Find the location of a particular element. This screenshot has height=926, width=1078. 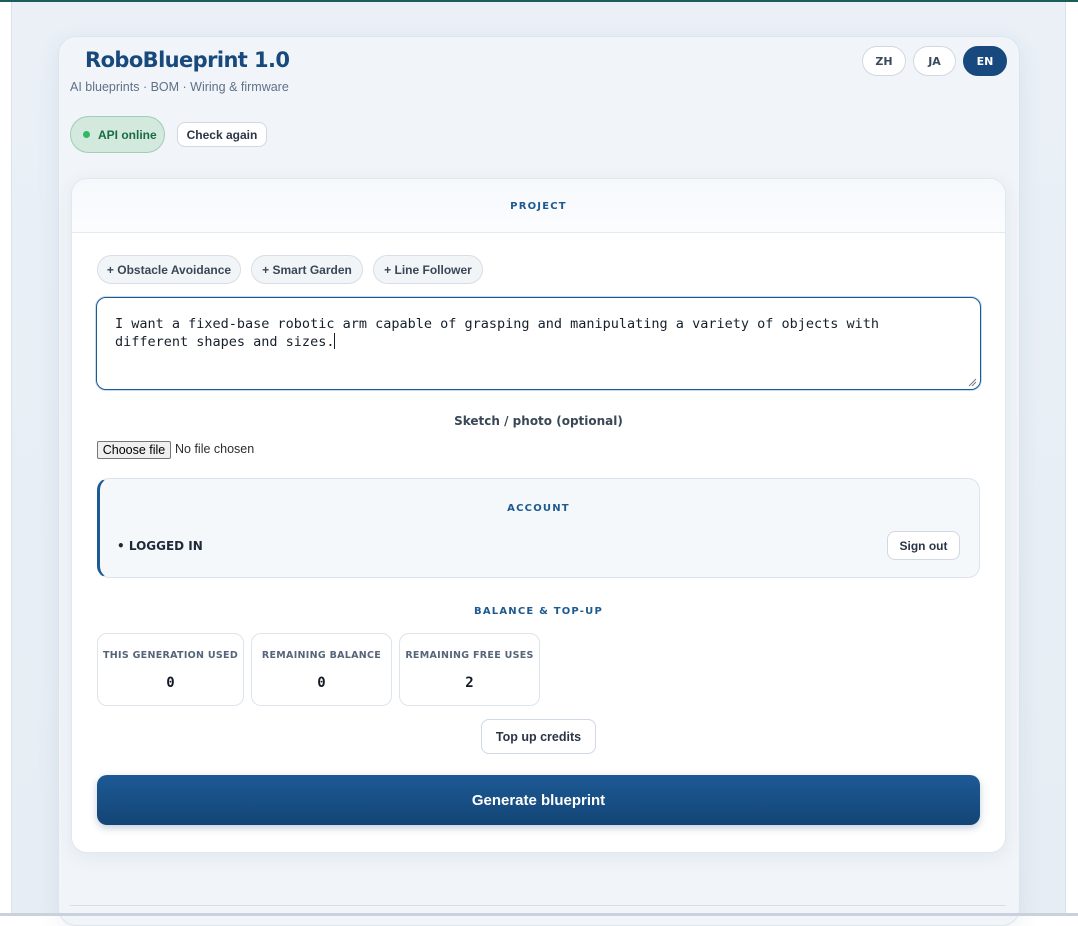

resize-grip-icon is located at coordinates (972, 382).